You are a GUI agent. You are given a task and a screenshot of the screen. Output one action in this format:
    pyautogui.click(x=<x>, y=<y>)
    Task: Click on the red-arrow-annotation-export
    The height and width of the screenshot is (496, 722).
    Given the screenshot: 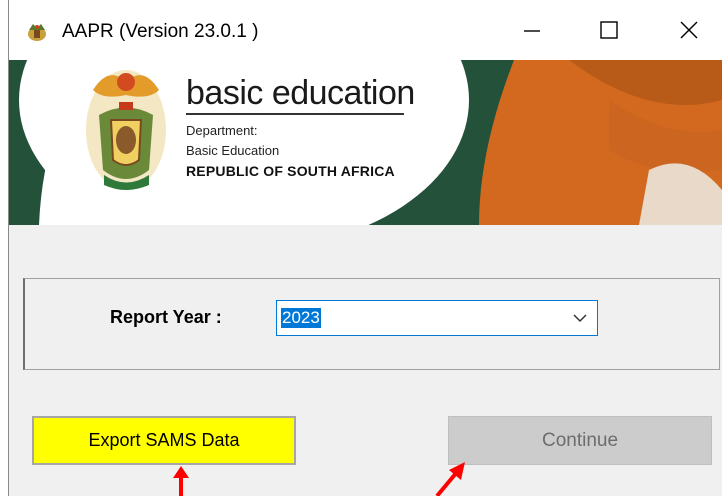 What is the action you would take?
    pyautogui.click(x=181, y=481)
    